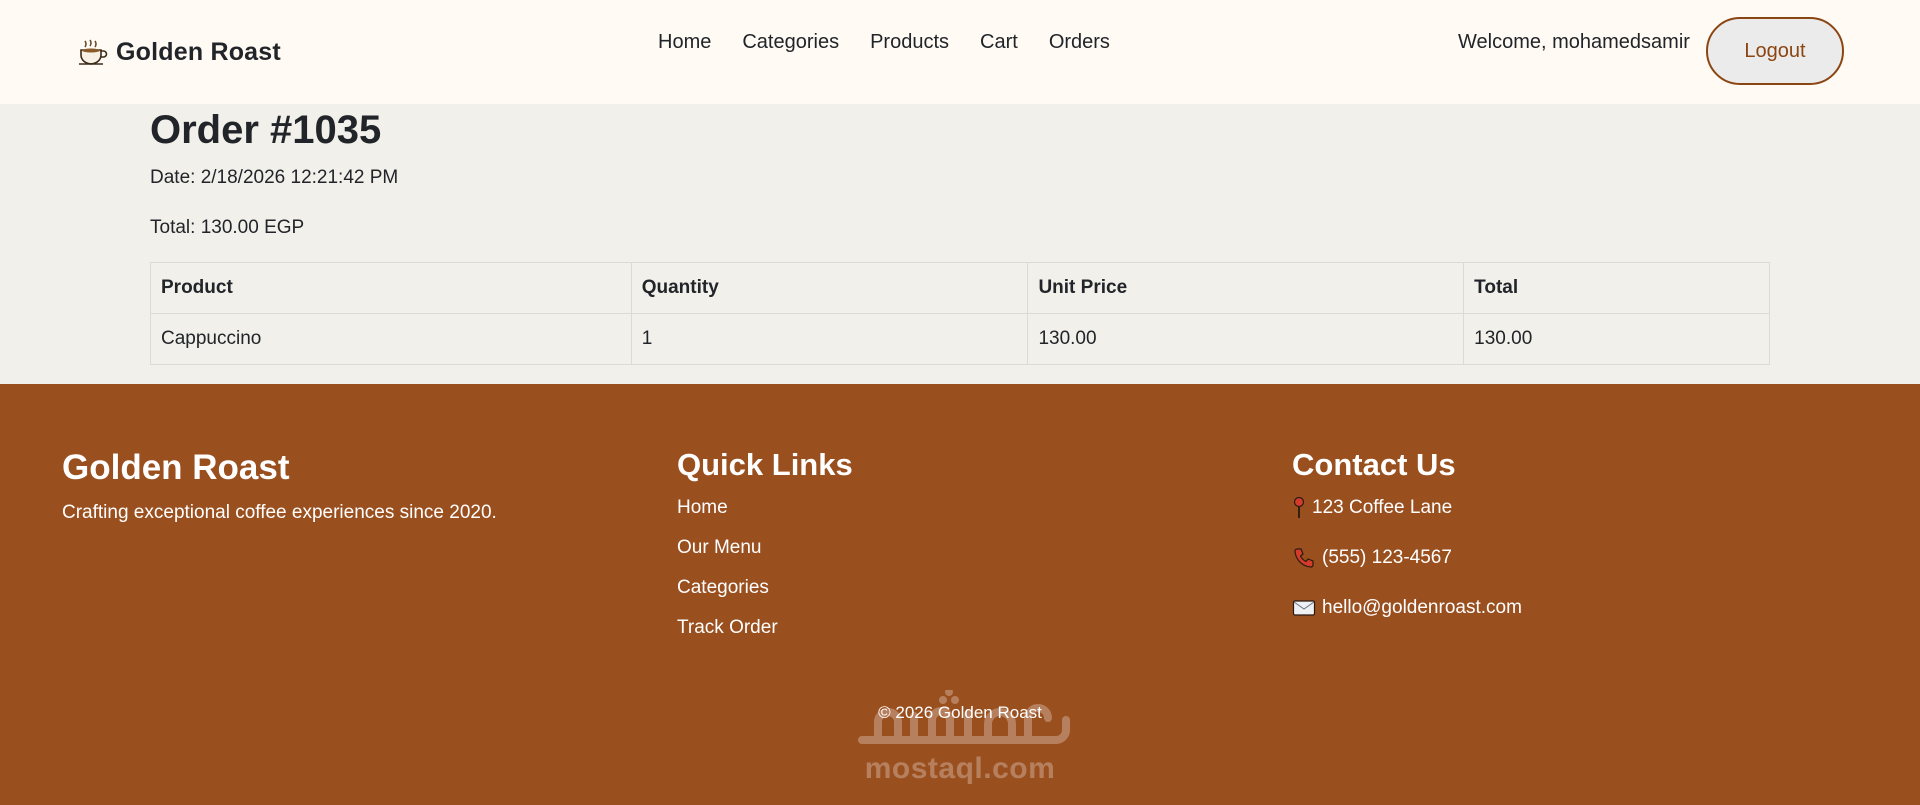 This screenshot has width=1920, height=805. I want to click on cell-unit-price: 130.00, so click(1246, 339).